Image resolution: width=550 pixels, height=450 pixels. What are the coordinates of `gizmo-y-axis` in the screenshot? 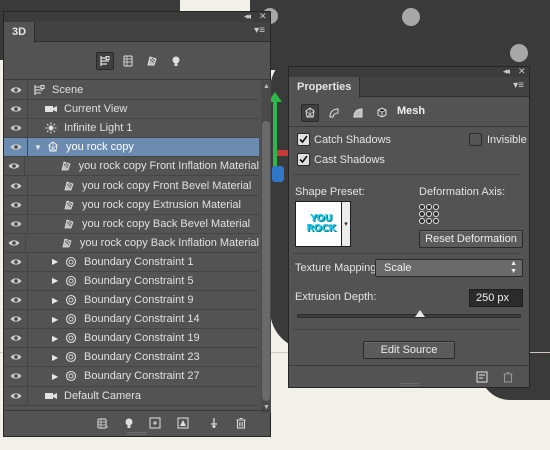 It's located at (275, 132).